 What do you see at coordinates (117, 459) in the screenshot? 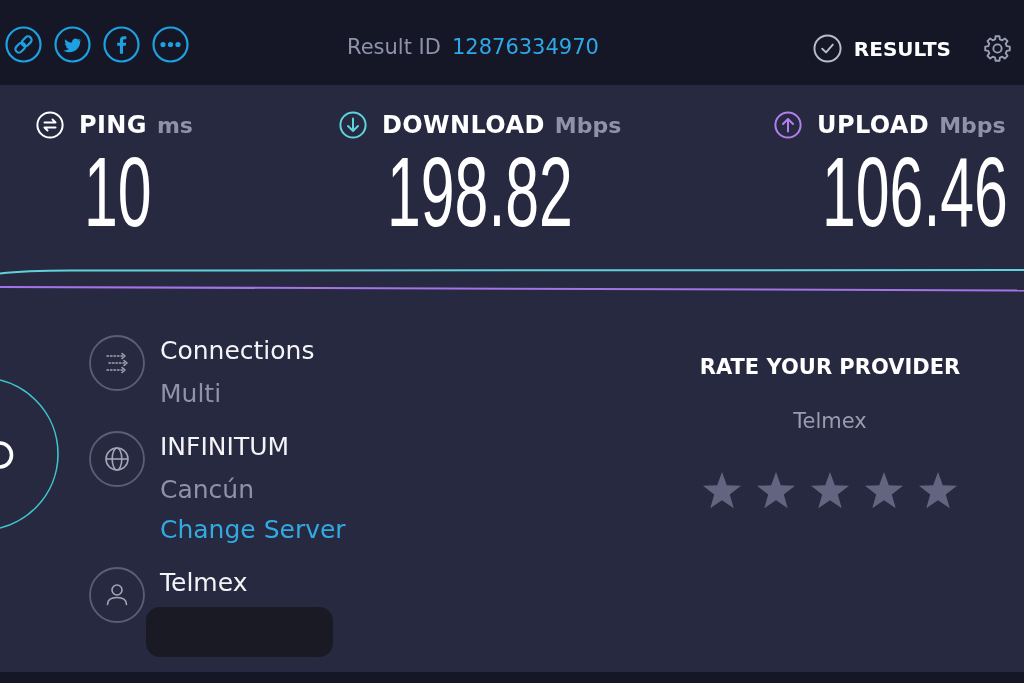
I see `globe-icon` at bounding box center [117, 459].